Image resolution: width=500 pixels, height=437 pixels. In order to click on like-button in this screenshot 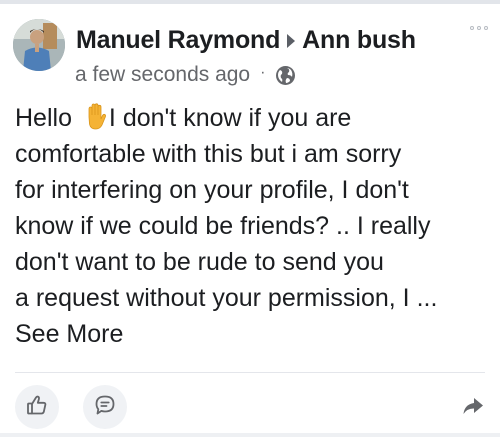, I will do `click(37, 407)`.